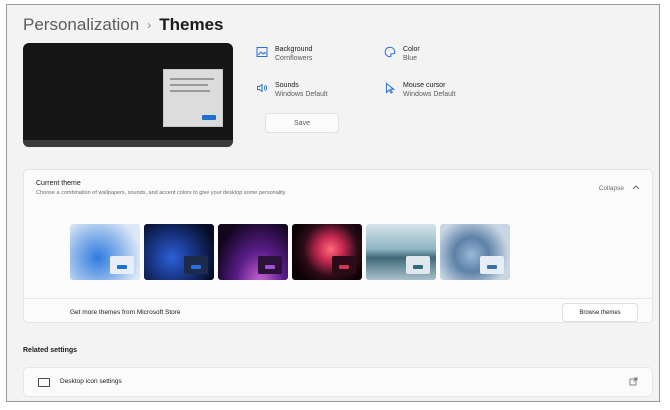 This screenshot has height=410, width=670. I want to click on page-title: Themes, so click(191, 24).